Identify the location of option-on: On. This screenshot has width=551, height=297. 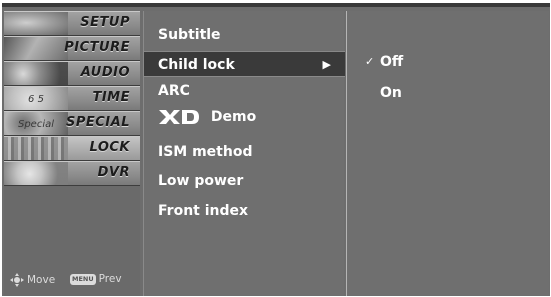
(448, 93).